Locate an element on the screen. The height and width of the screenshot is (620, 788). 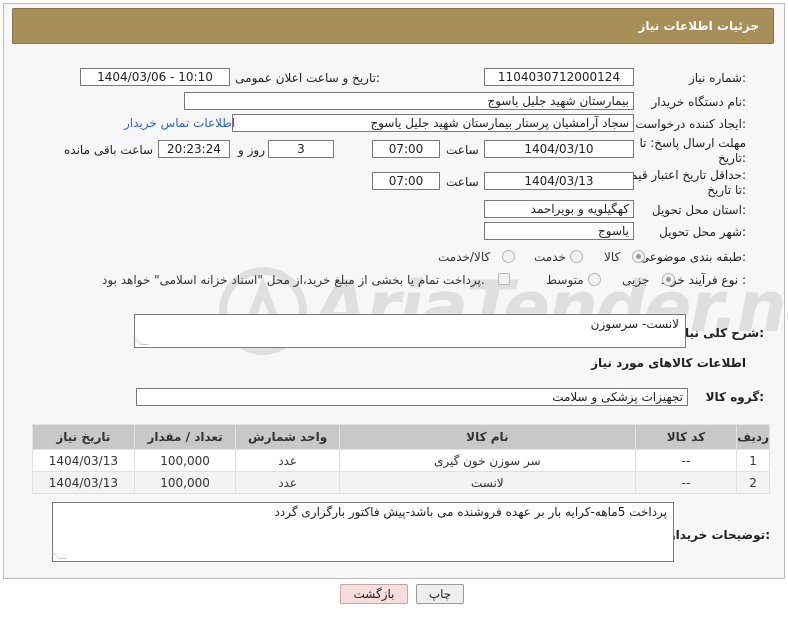
panel-title: جزئیات اطلاعات نیاز is located at coordinates (698, 26).